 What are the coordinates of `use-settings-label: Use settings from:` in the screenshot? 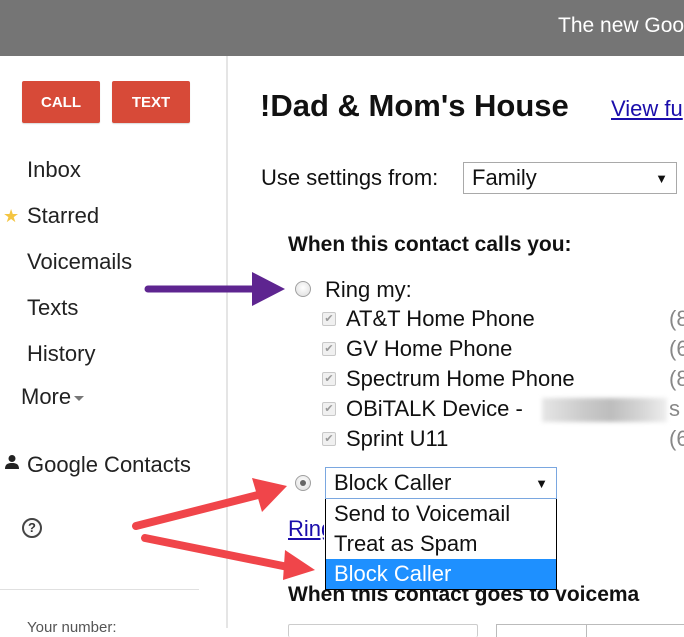 It's located at (350, 177).